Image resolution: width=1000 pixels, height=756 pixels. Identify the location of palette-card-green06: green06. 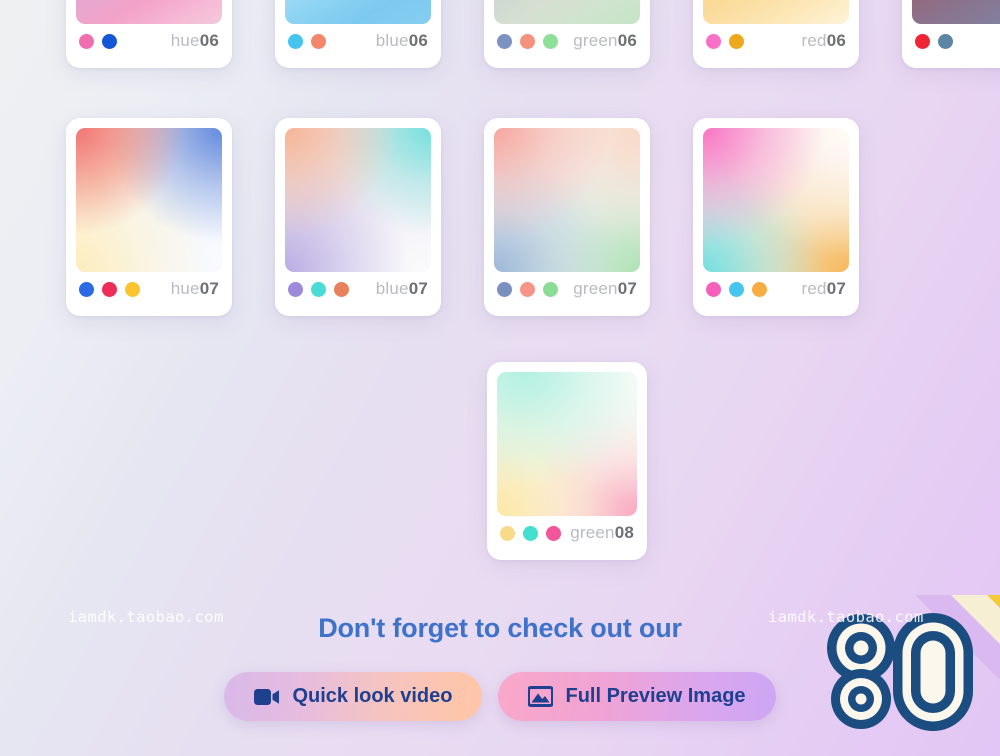
(567, 34).